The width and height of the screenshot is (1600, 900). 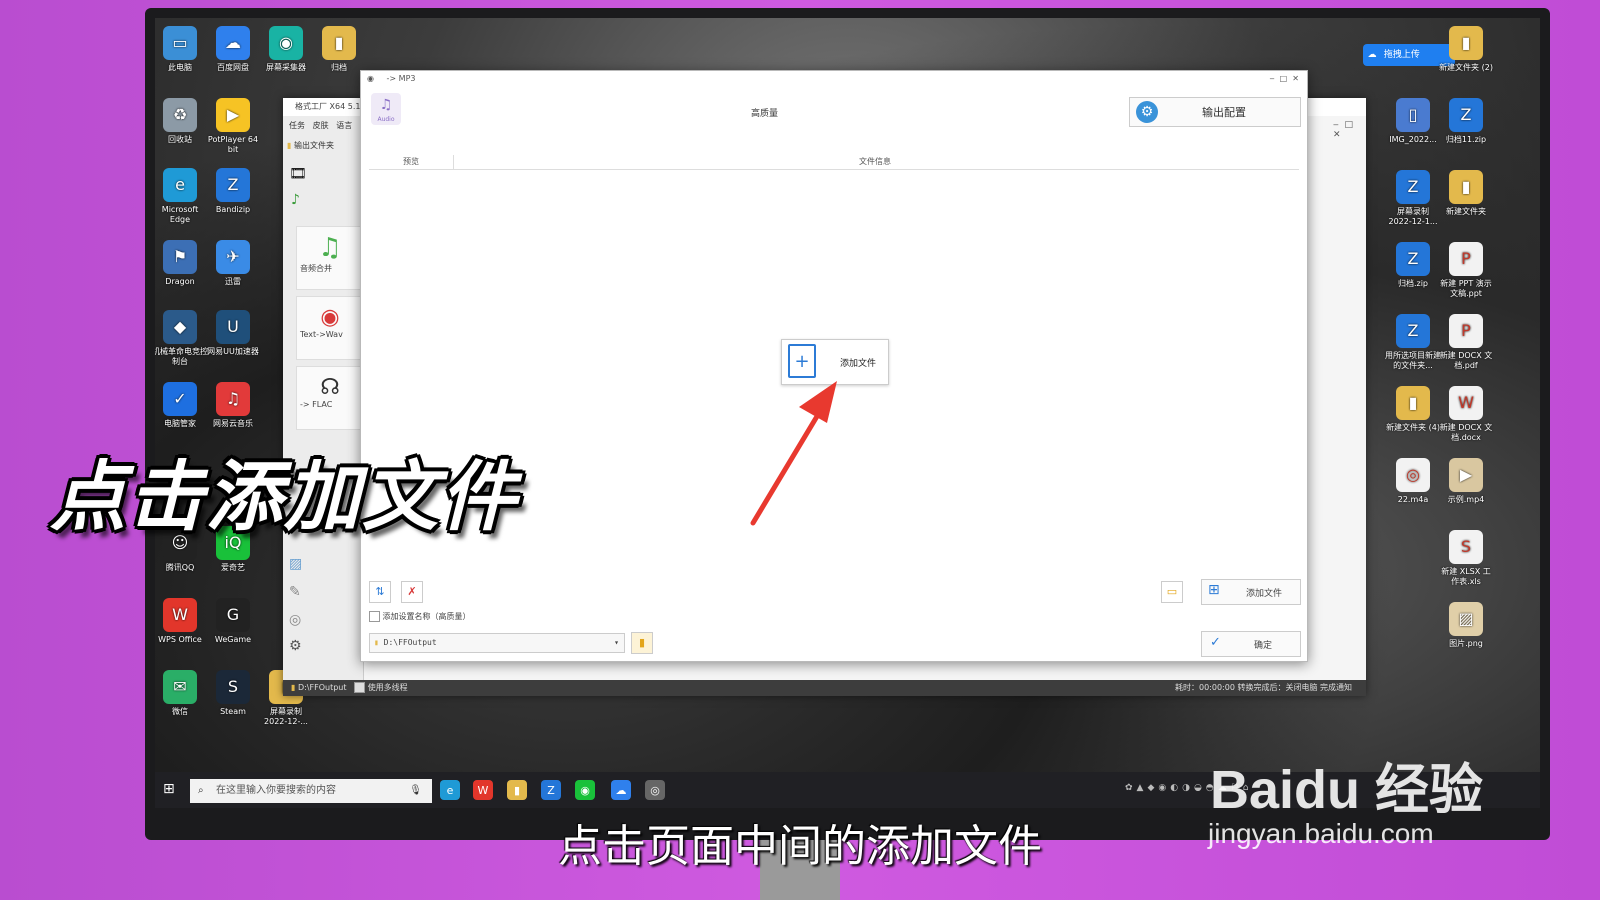 I want to click on phone-image-icon: ▯, so click(x=1413, y=115).